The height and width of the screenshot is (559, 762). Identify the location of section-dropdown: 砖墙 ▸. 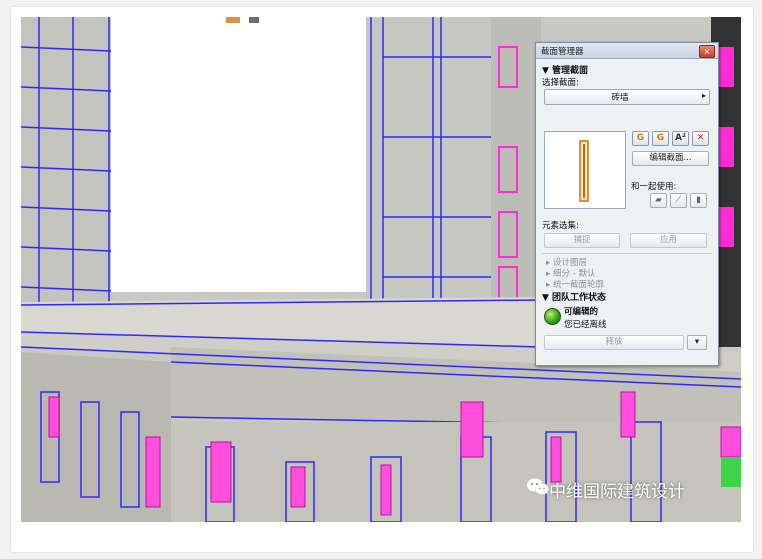
(627, 97).